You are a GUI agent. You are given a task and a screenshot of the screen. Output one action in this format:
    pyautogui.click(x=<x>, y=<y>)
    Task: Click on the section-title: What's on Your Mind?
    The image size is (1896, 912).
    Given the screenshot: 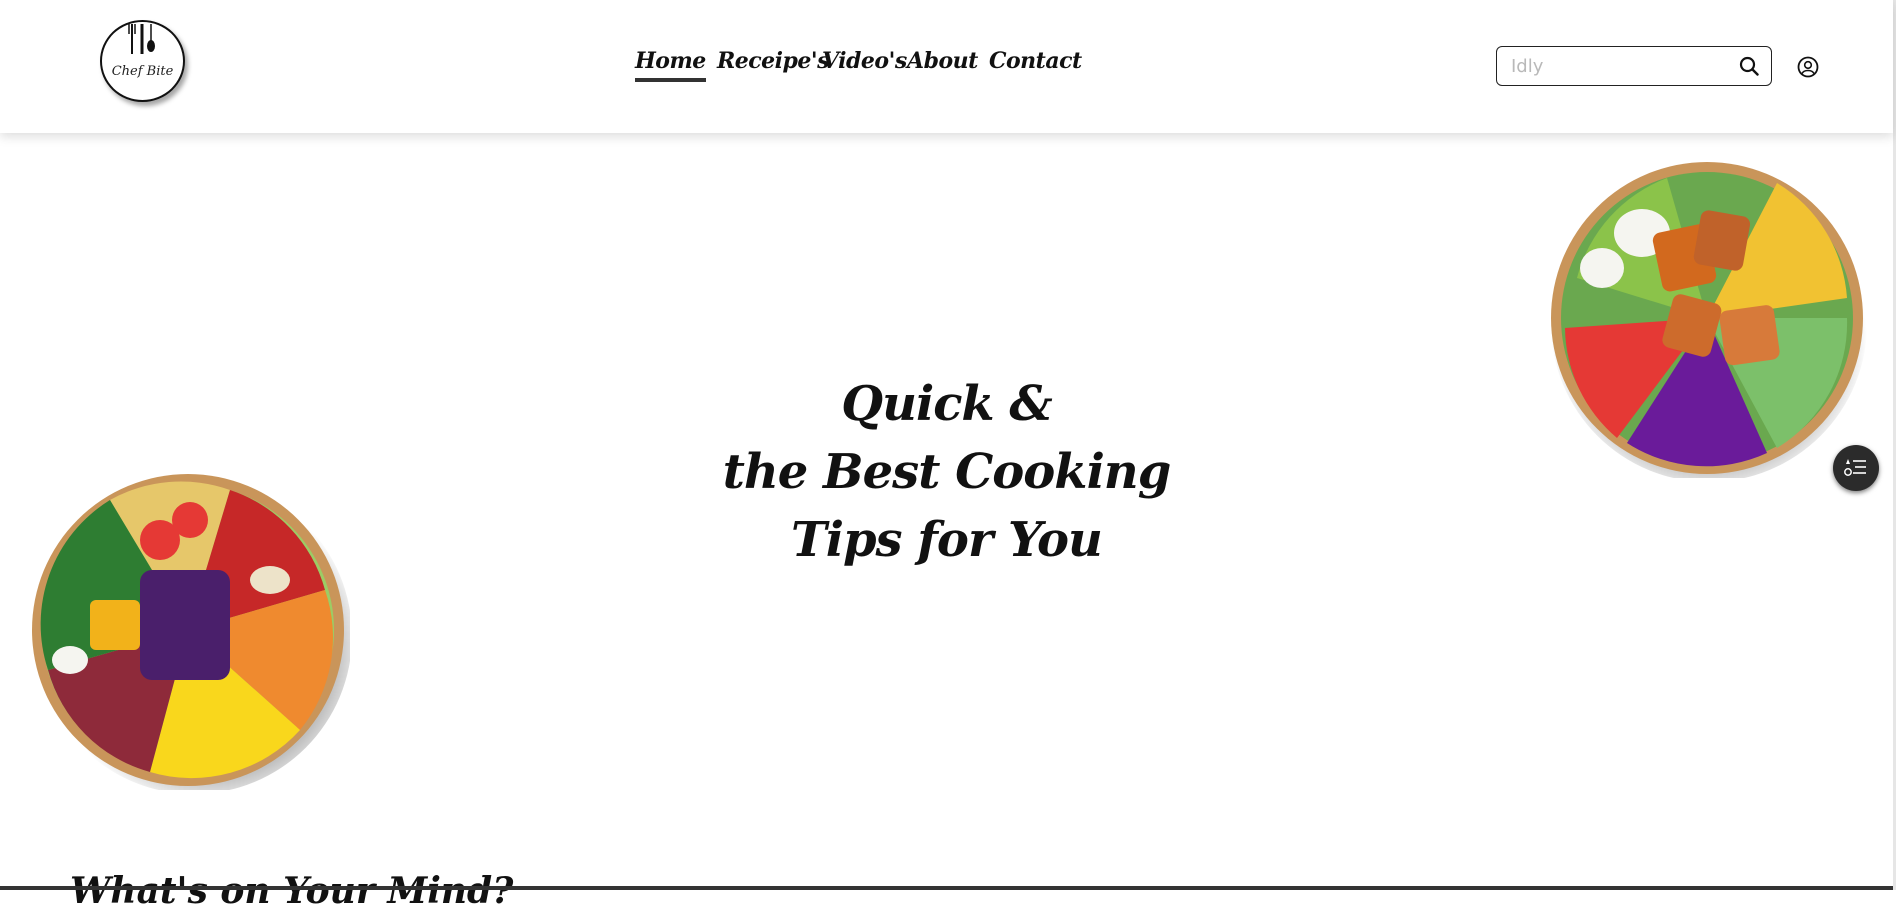 What is the action you would take?
    pyautogui.click(x=292, y=891)
    